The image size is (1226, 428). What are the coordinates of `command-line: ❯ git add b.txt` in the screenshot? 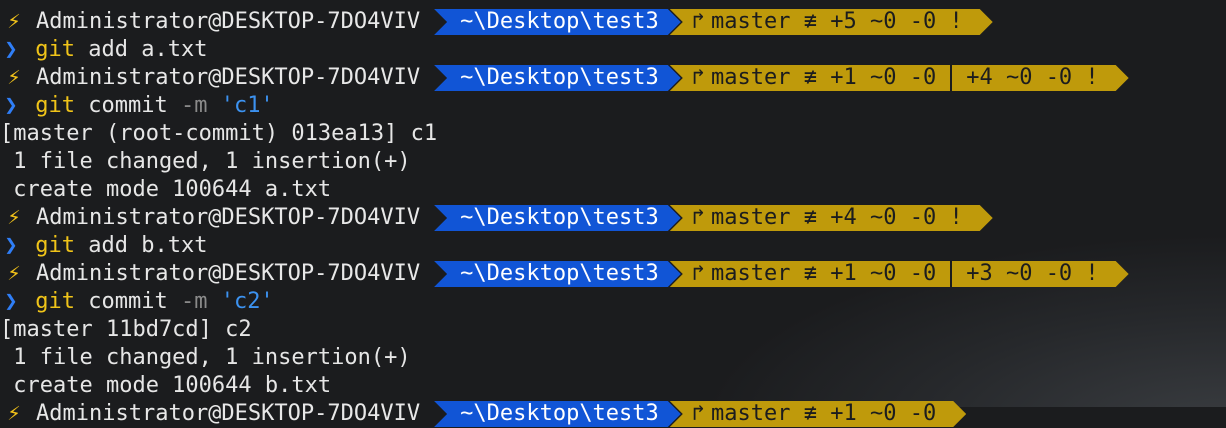 It's located at (103, 246).